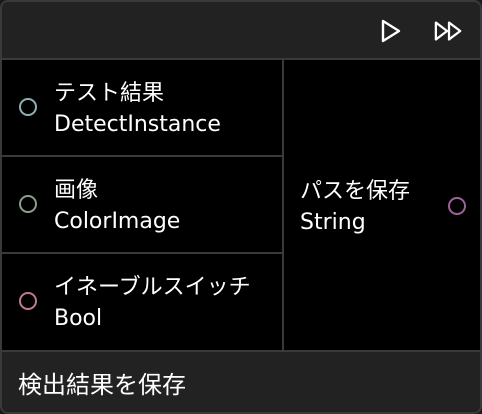  What do you see at coordinates (355, 207) in the screenshot?
I see `output-port-text: パスを保存 String` at bounding box center [355, 207].